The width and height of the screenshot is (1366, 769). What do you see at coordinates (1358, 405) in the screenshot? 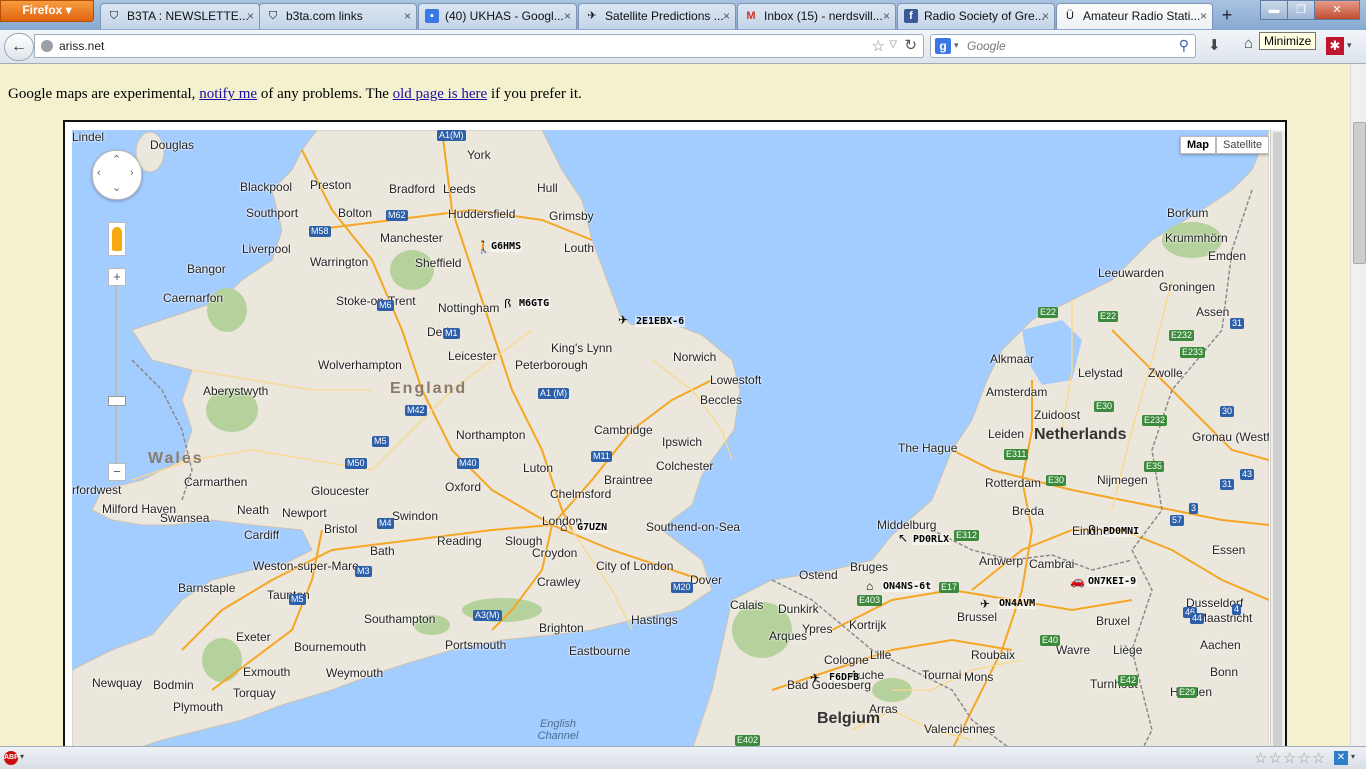
I see `page-scrollbar` at bounding box center [1358, 405].